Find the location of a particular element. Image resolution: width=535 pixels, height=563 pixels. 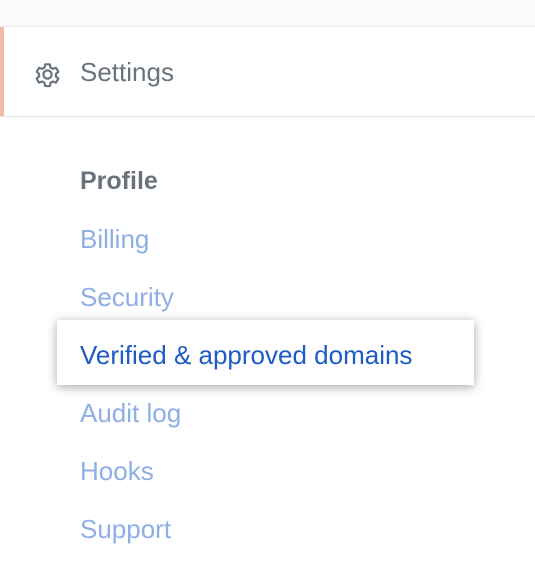

active-accent-bar is located at coordinates (2, 71).